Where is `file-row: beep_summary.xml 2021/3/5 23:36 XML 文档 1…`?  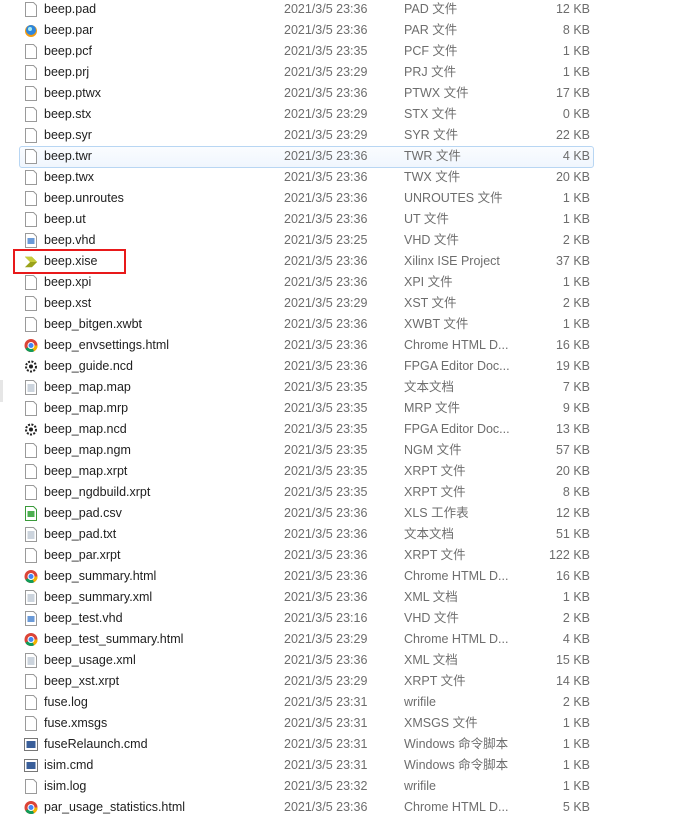
file-row: beep_summary.xml 2021/3/5 23:36 XML 文档 1… is located at coordinates (340, 597).